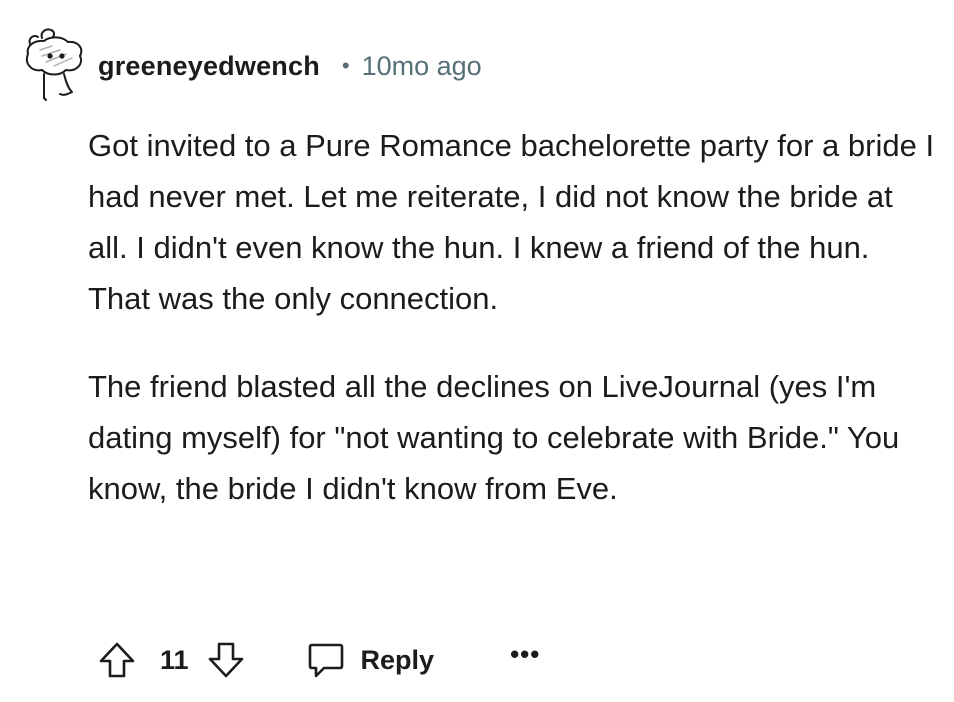 The height and width of the screenshot is (702, 954). Describe the element at coordinates (397, 659) in the screenshot. I see `reply-label: Reply` at that location.